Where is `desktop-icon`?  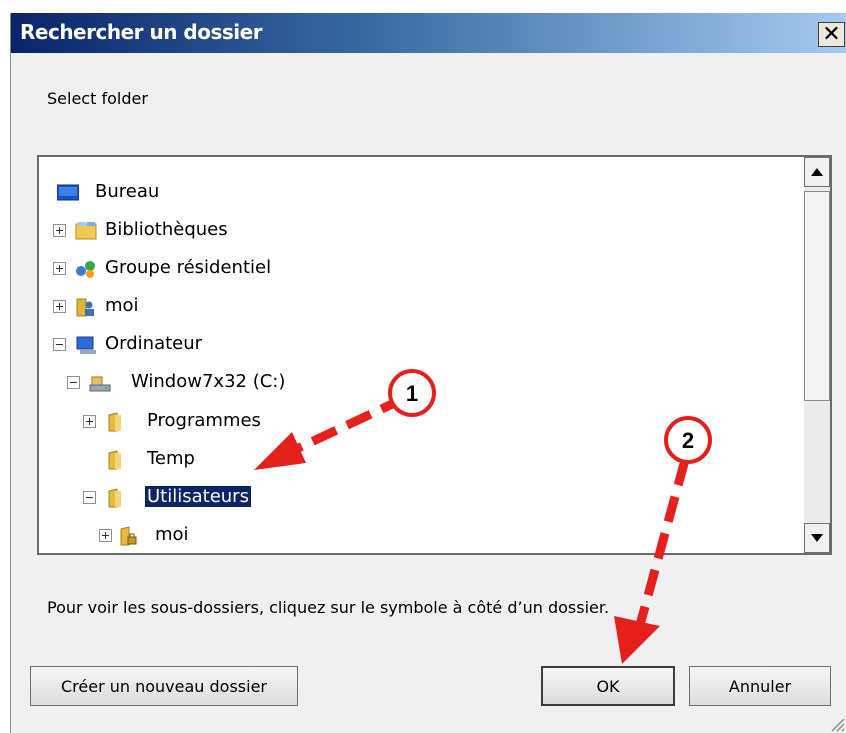
desktop-icon is located at coordinates (68, 192).